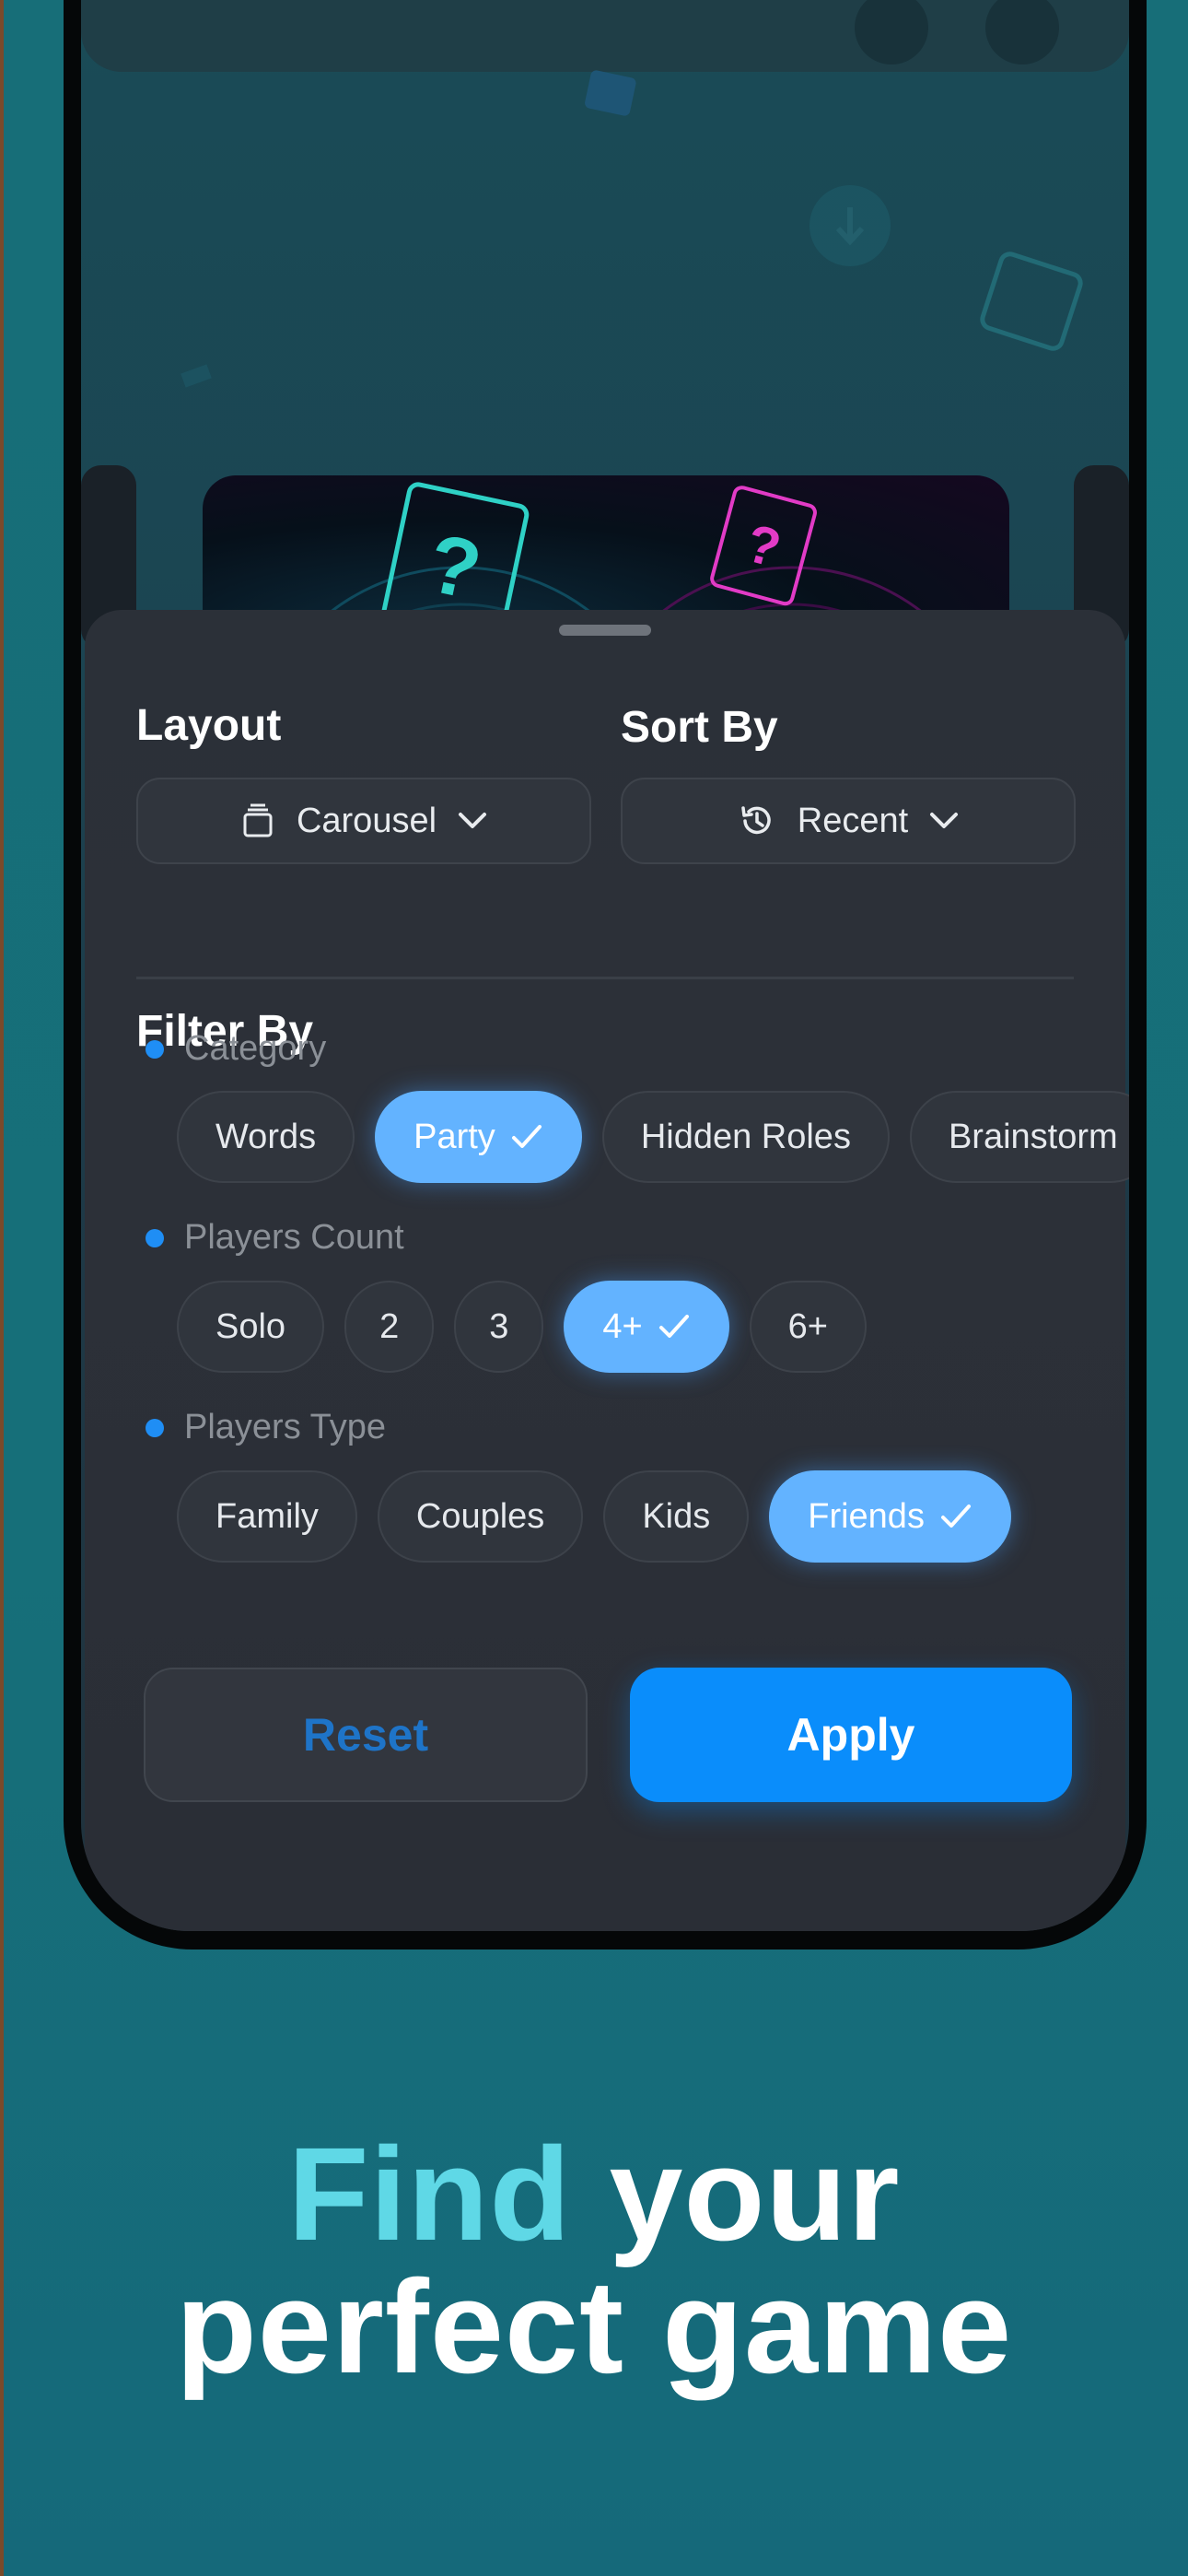 The height and width of the screenshot is (2576, 1188). Describe the element at coordinates (196, 376) in the screenshot. I see `floating-shape-icon` at that location.